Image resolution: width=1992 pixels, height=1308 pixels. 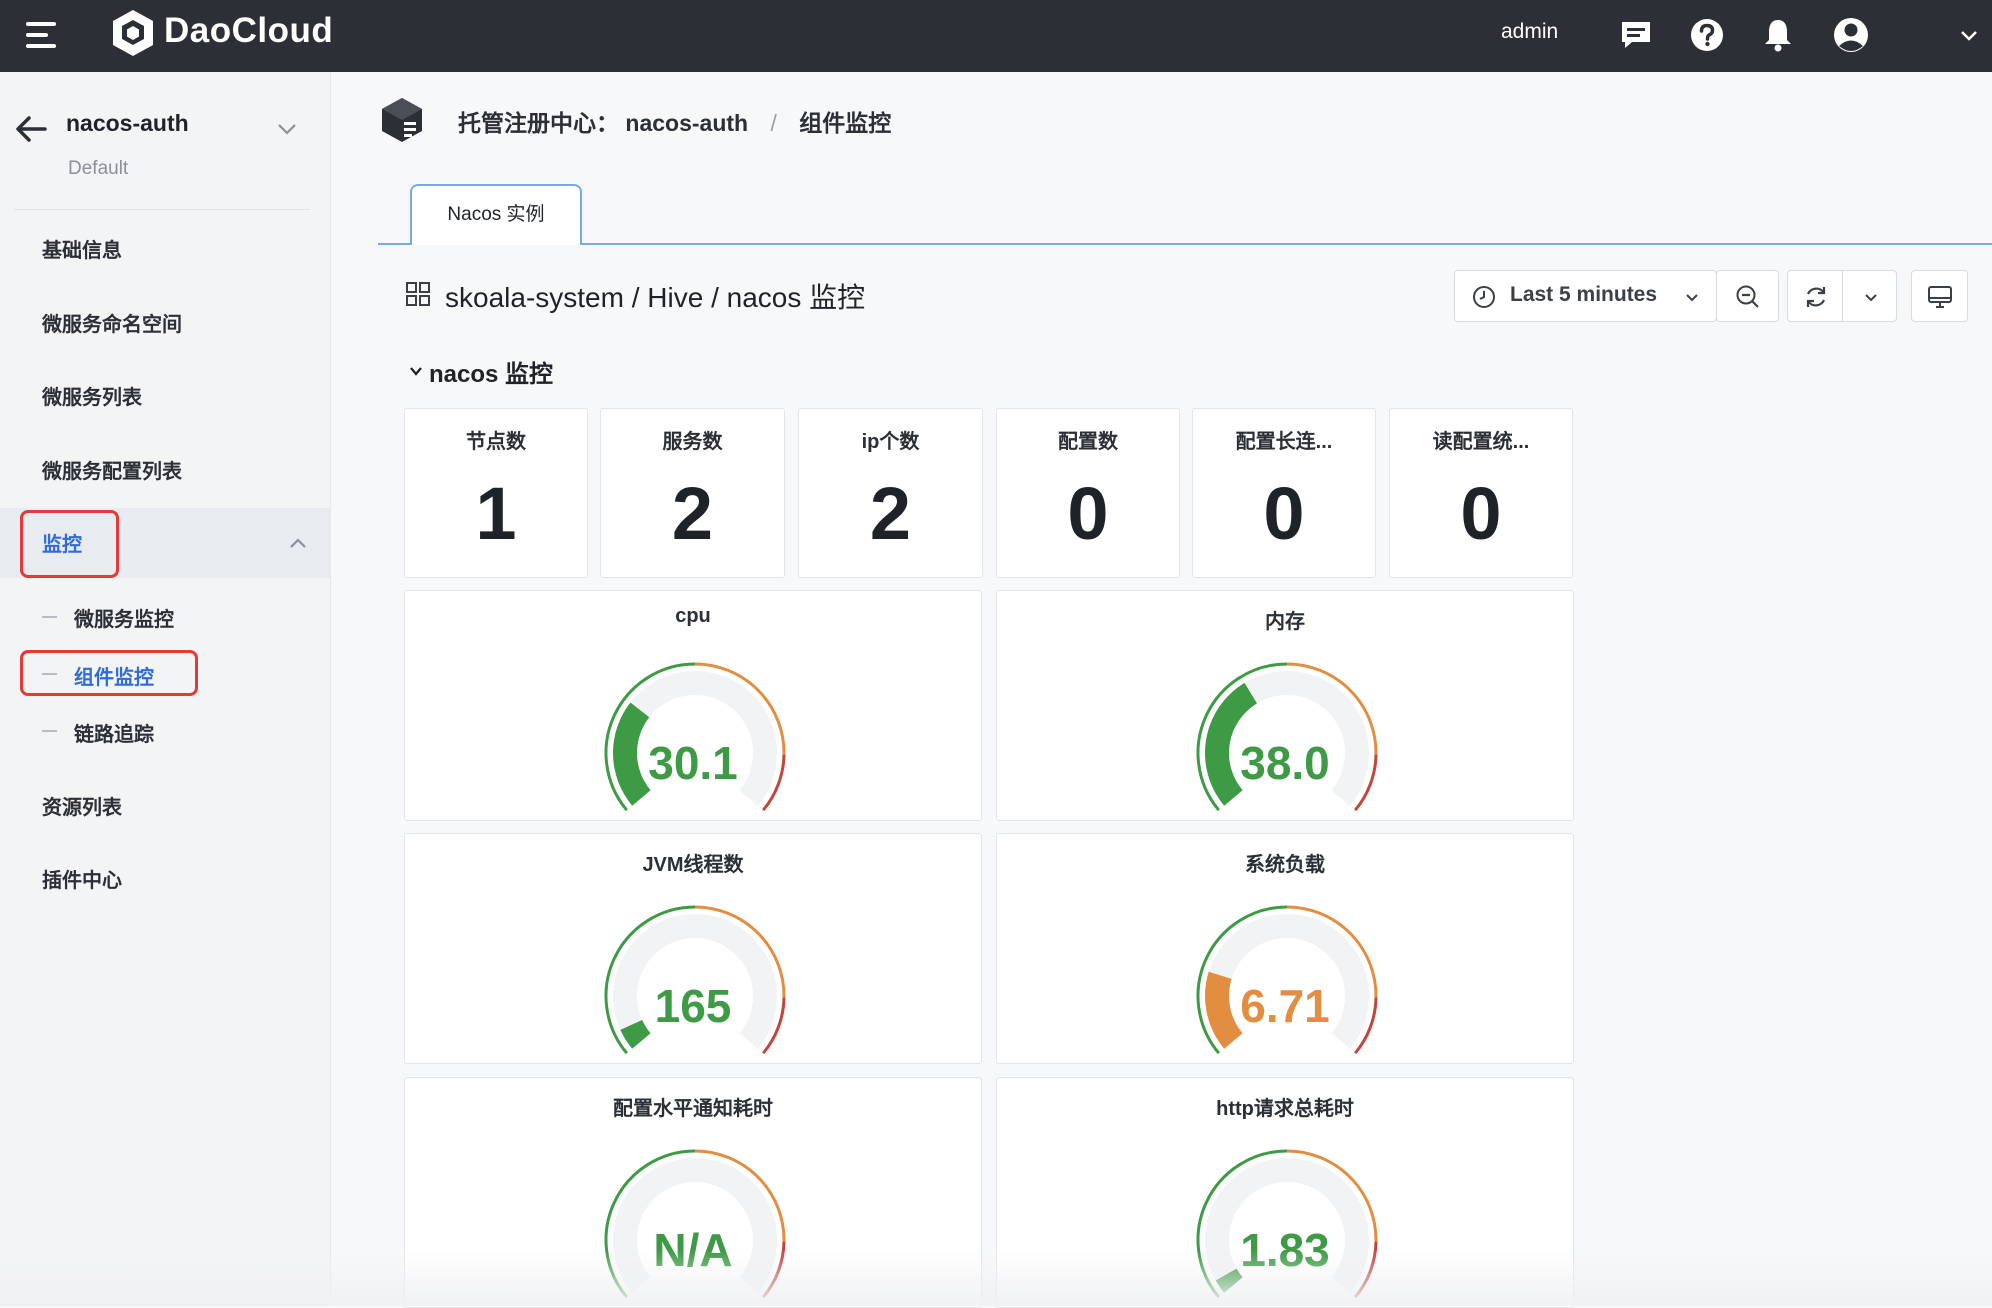 I want to click on stat-panel-config-connections: 配置长连... 0, so click(x=1284, y=493).